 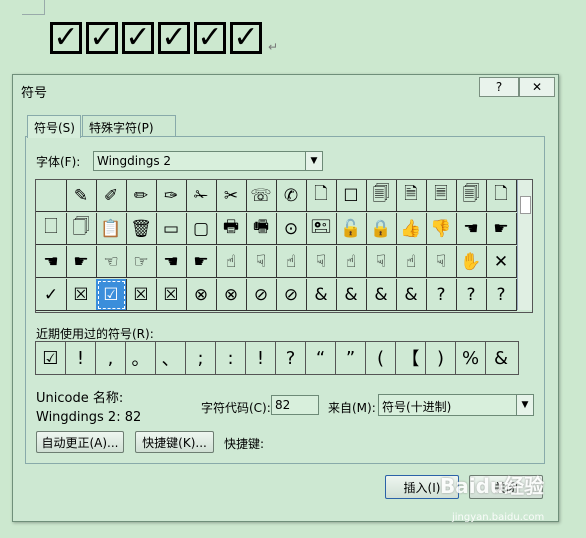 I want to click on recent-symbol-cell: ☑, so click(x=51, y=358).